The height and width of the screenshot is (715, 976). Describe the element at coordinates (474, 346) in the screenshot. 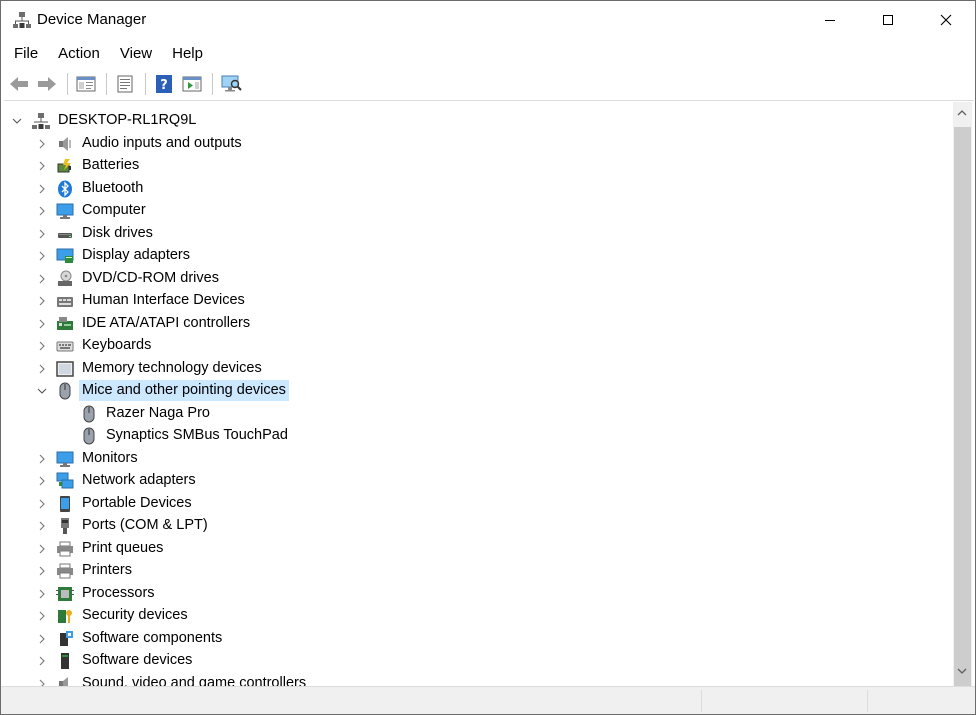

I see `tree-category-keyboards: Keyboards` at that location.